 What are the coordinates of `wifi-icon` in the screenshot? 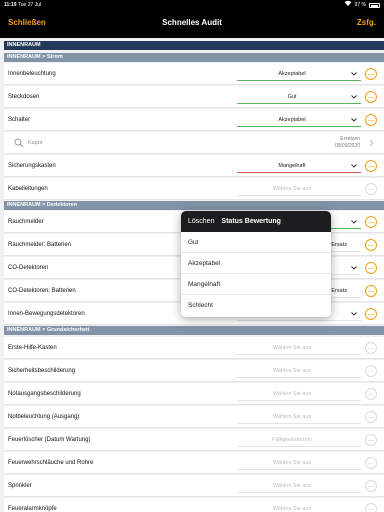 It's located at (348, 5).